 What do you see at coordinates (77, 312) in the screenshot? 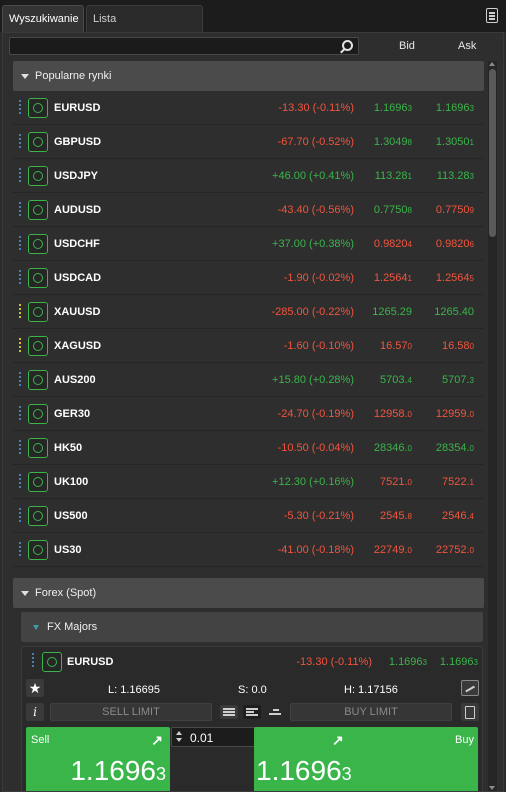
I see `market-symbol: XAUUSD` at bounding box center [77, 312].